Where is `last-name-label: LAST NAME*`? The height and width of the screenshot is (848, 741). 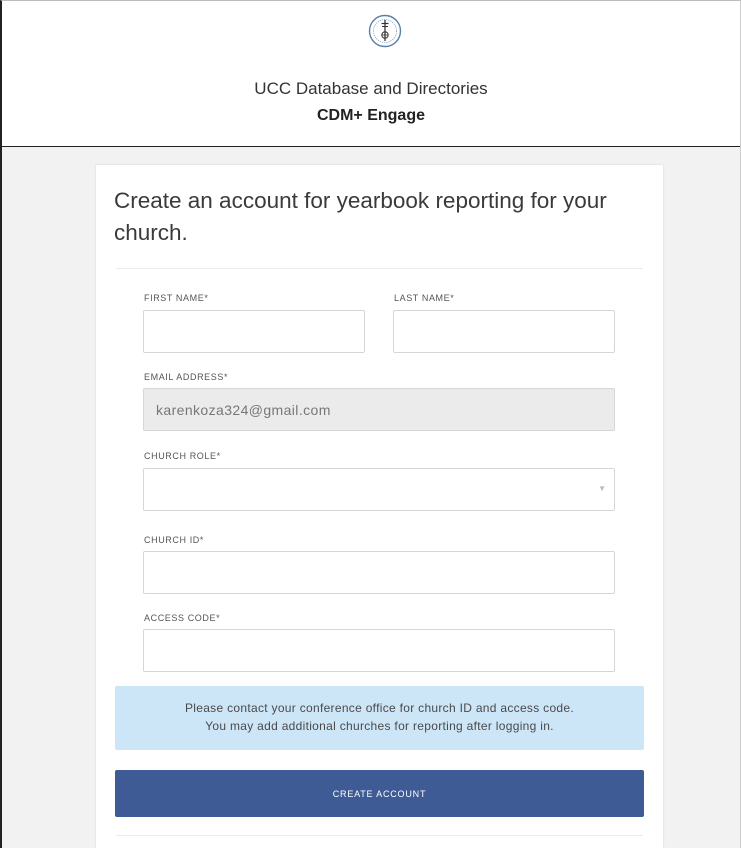 last-name-label: LAST NAME* is located at coordinates (424, 298).